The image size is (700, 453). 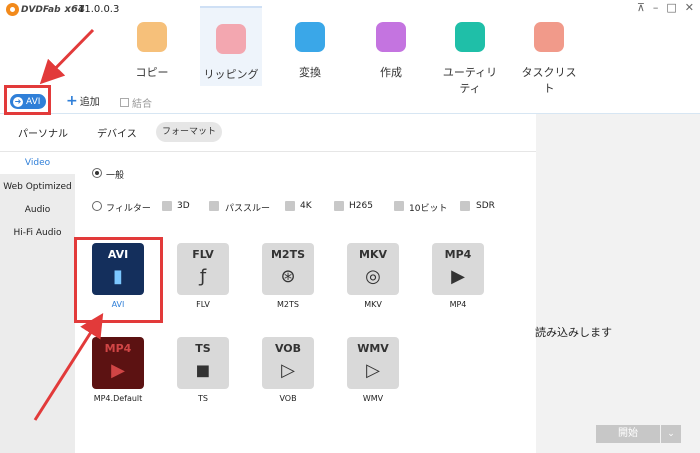 What do you see at coordinates (203, 276) in the screenshot?
I see `format-glyph: ƒ` at bounding box center [203, 276].